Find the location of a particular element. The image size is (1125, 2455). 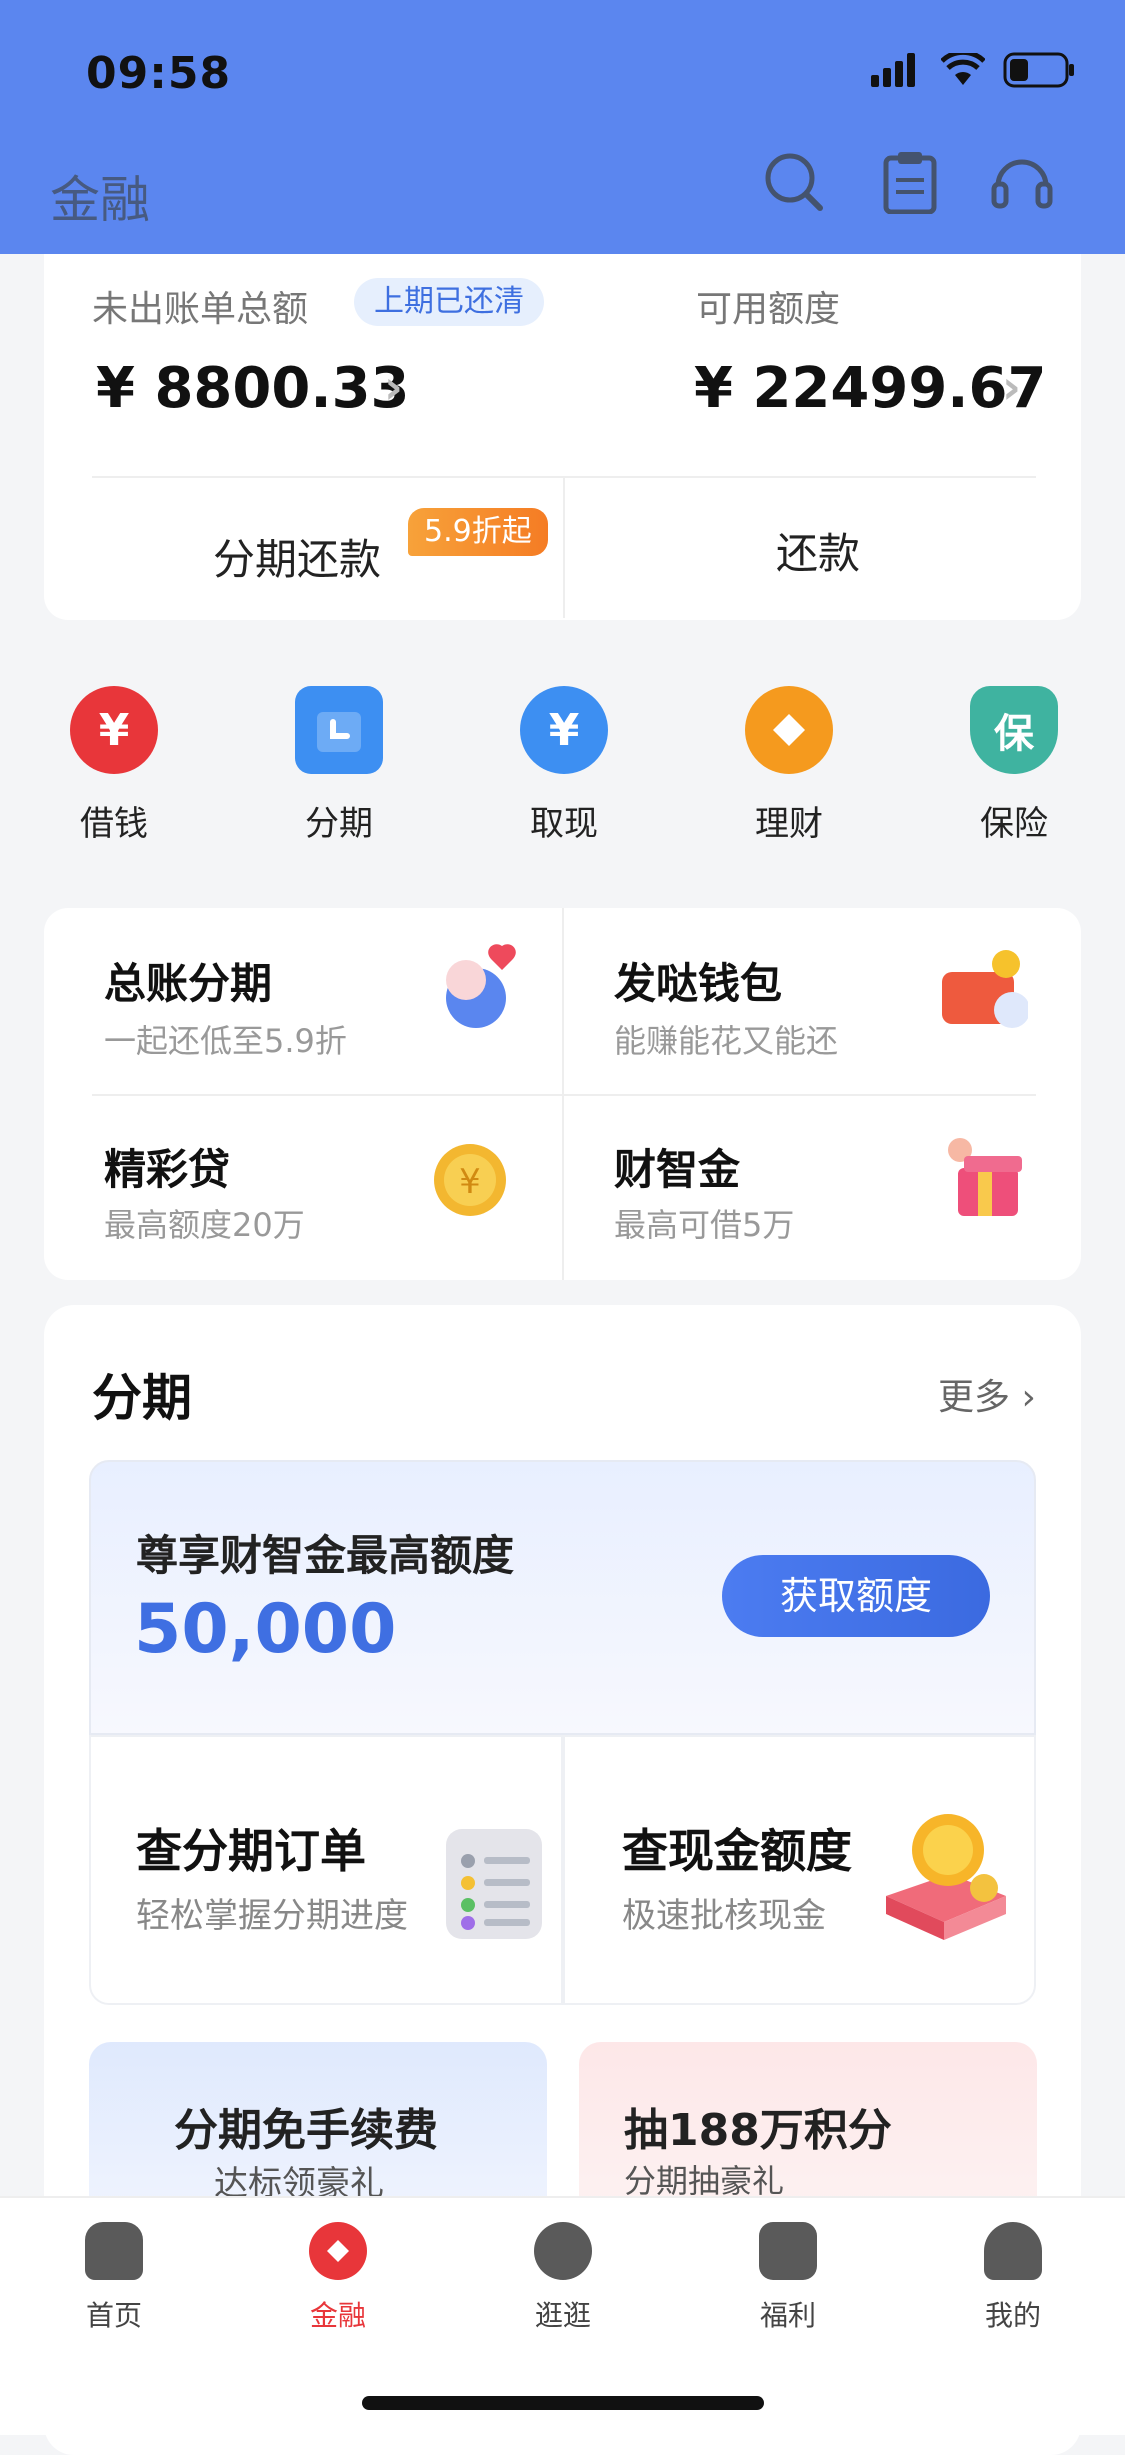

repay-button: 还款 is located at coordinates (818, 550).